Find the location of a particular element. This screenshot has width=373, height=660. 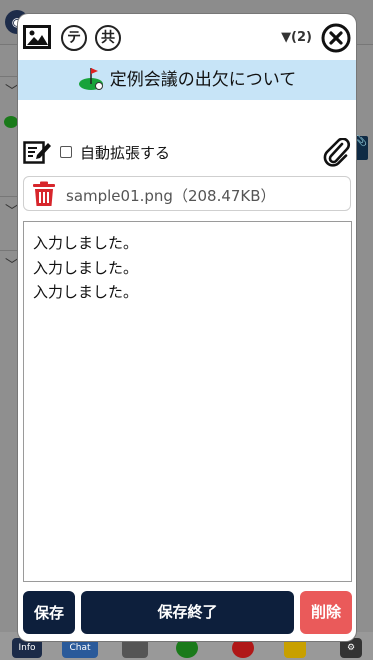

trash-icon is located at coordinates (44, 194).